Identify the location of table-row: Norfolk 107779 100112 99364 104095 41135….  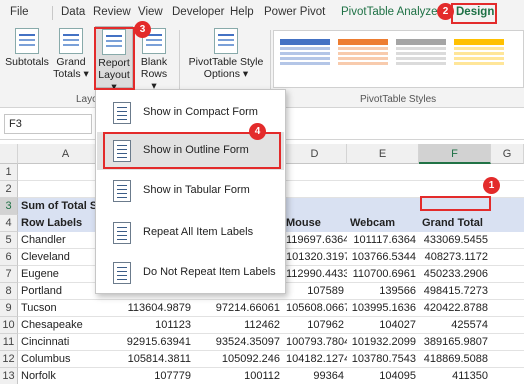
(271, 376).